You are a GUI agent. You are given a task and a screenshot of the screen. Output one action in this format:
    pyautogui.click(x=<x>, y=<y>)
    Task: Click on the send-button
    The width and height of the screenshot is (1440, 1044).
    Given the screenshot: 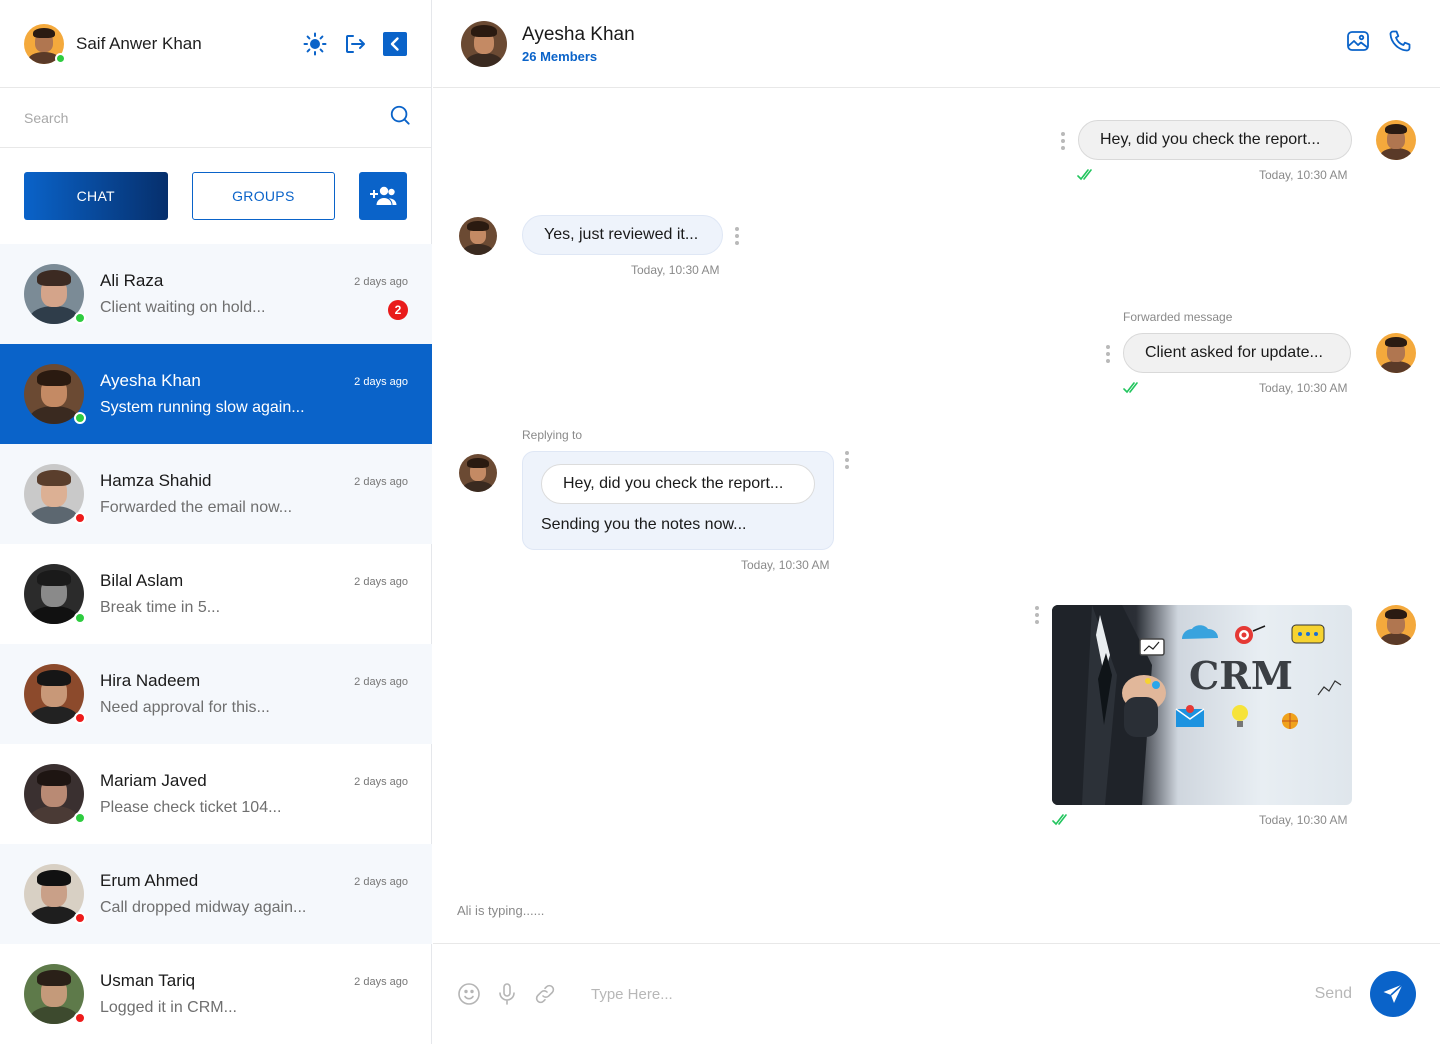 What is the action you would take?
    pyautogui.click(x=1393, y=994)
    